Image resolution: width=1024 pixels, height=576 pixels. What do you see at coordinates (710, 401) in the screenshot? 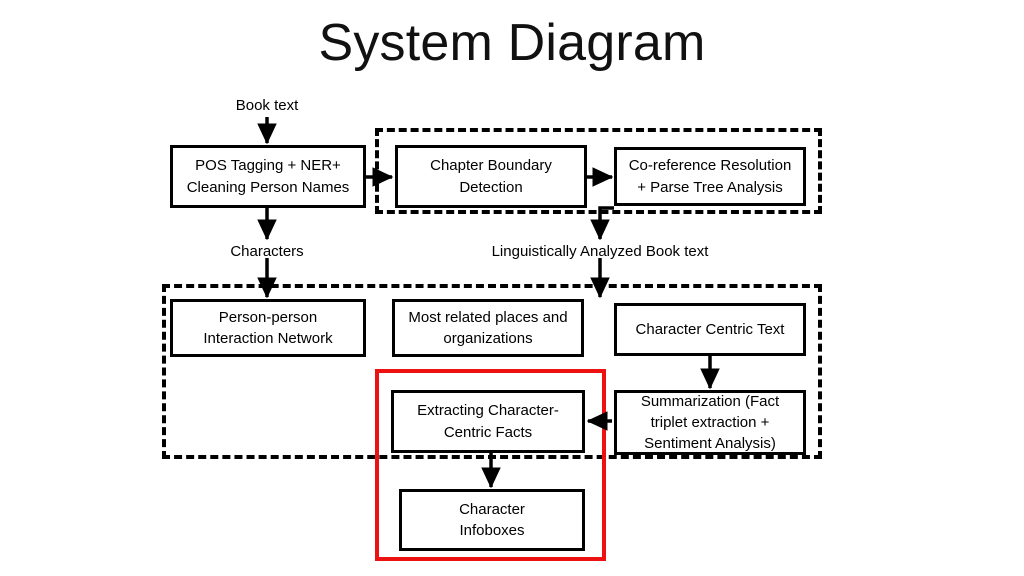
I see `node-summarization-line1: Summarization (Fact` at bounding box center [710, 401].